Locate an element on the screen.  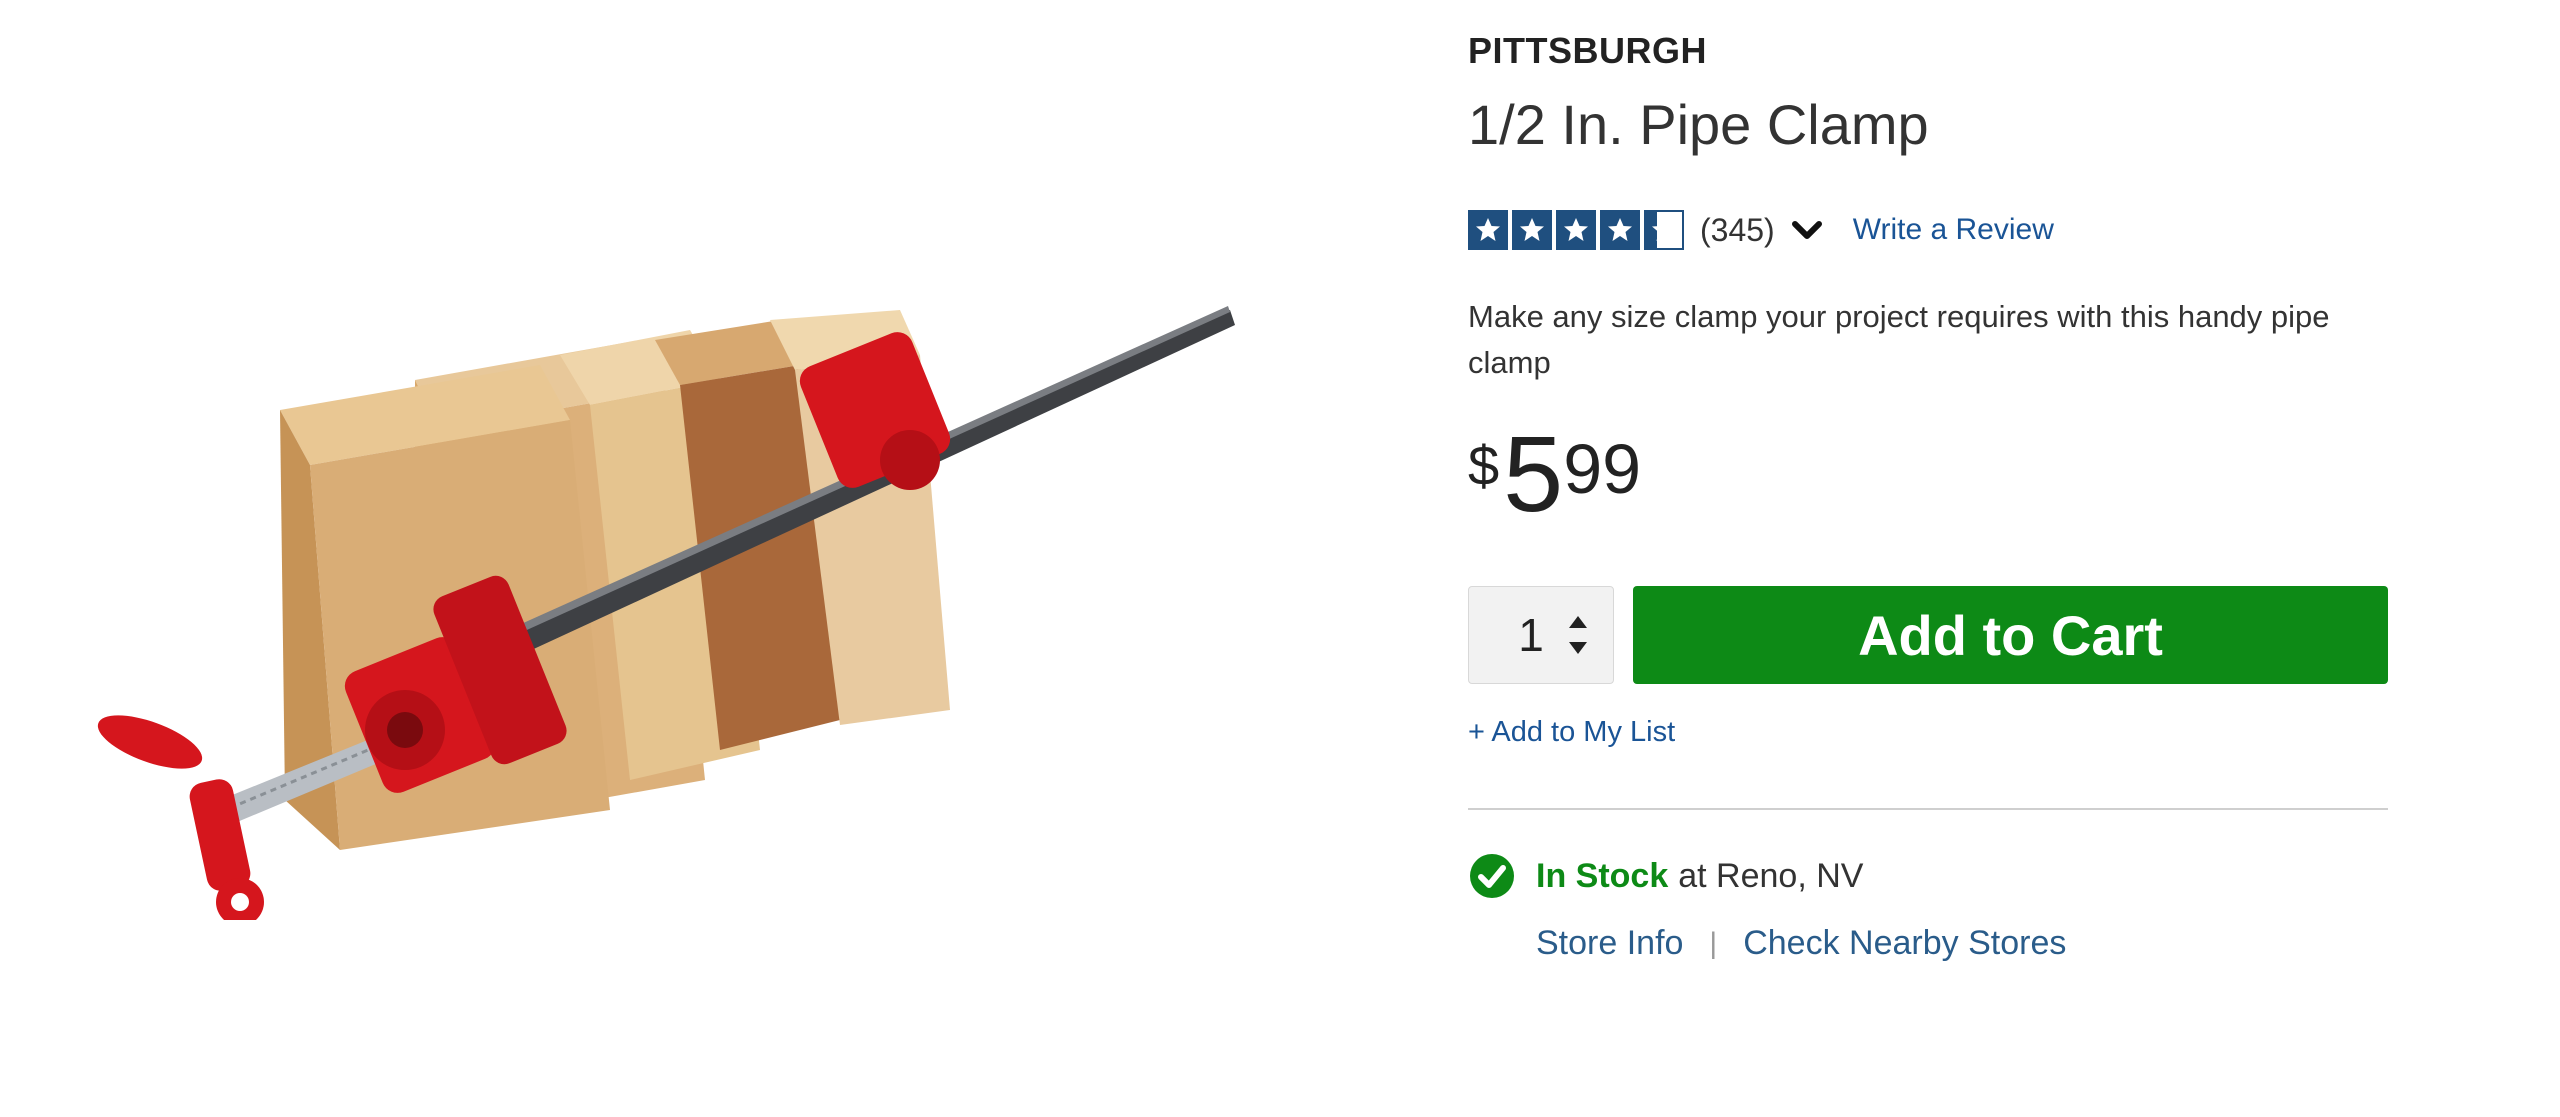
price: $ 5 99 is located at coordinates (1554, 474).